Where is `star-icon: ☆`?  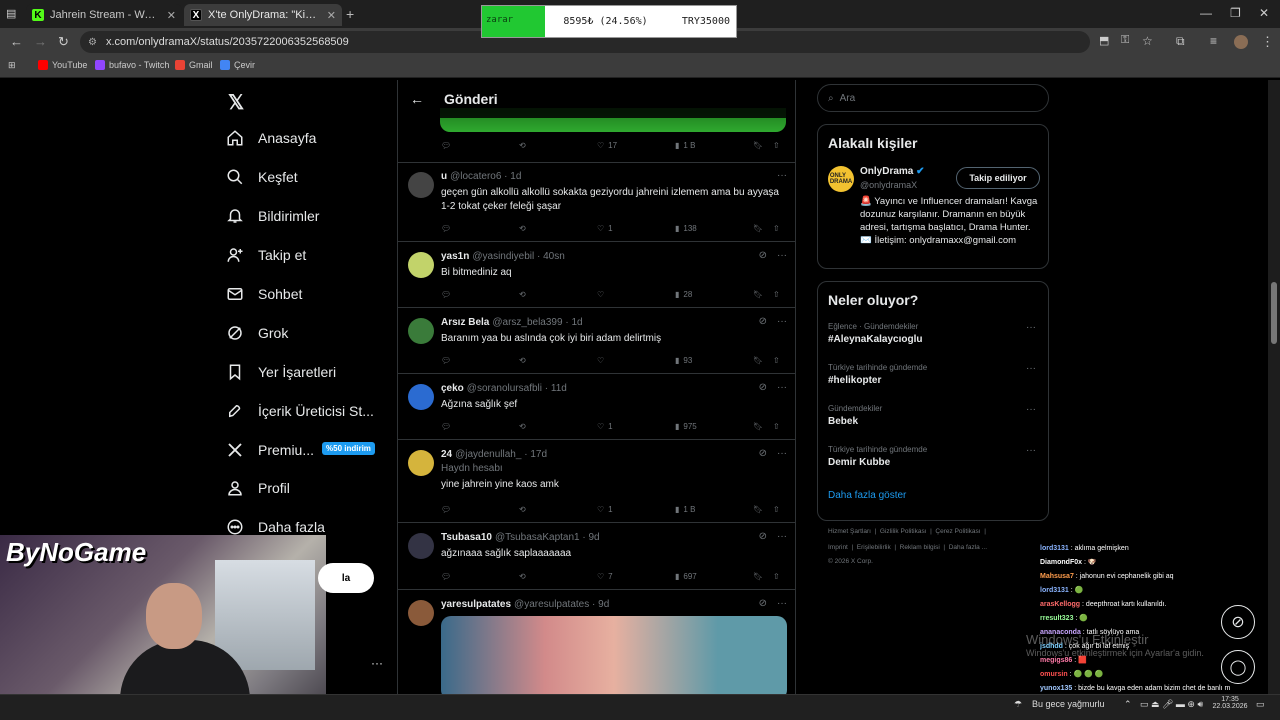 star-icon: ☆ is located at coordinates (1147, 41).